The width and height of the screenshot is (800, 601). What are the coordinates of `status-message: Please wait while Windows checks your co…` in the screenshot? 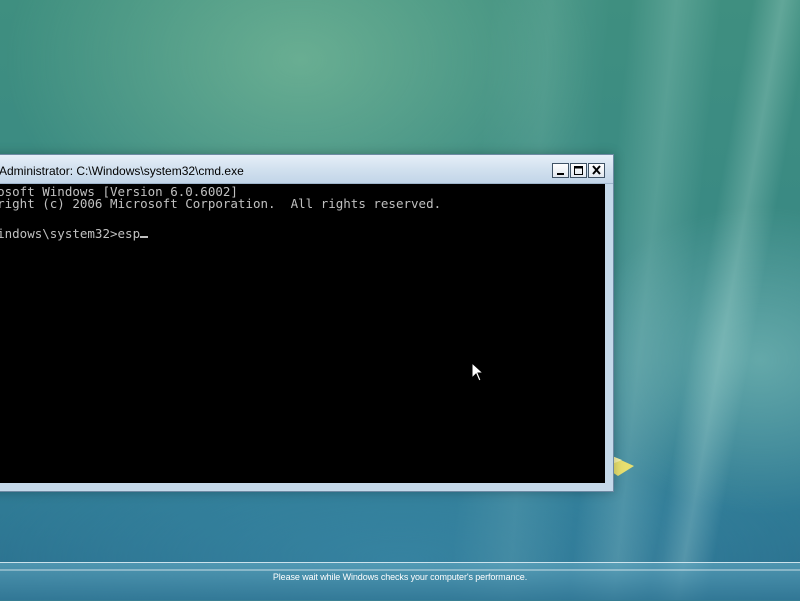 It's located at (400, 577).